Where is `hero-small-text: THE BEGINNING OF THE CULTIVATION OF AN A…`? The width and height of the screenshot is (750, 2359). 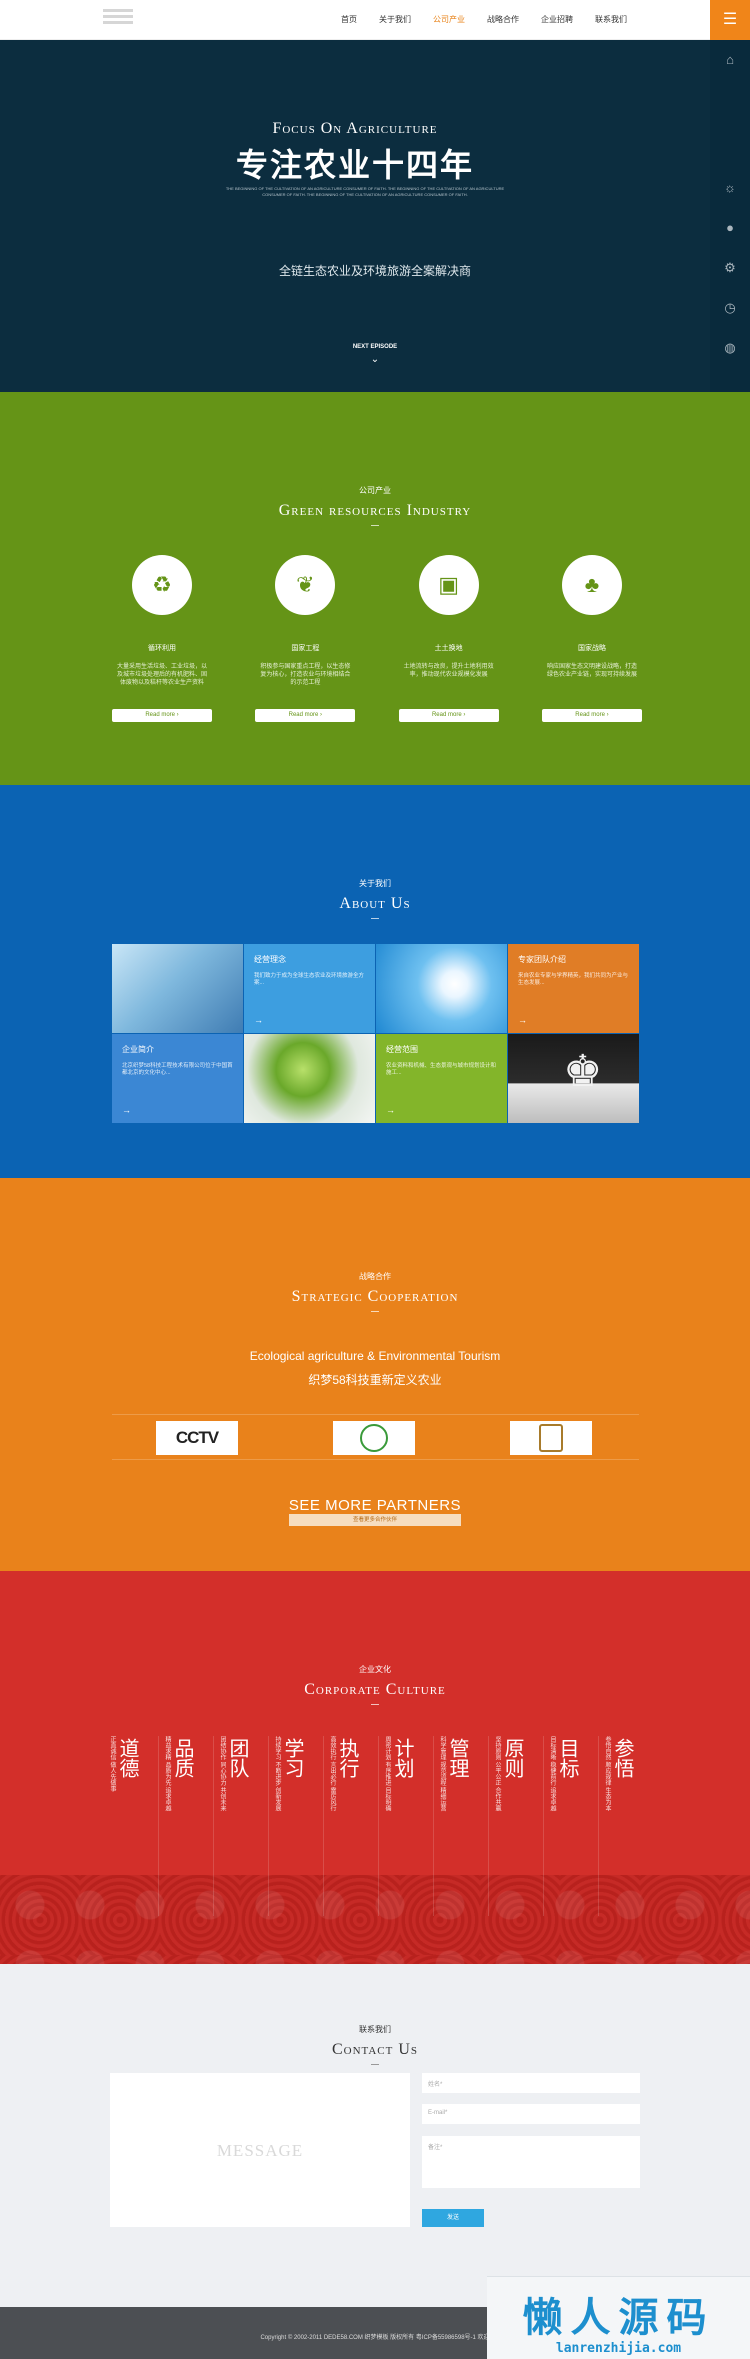 hero-small-text: THE BEGINNING OF THE CULTIVATION OF AN A… is located at coordinates (365, 191).